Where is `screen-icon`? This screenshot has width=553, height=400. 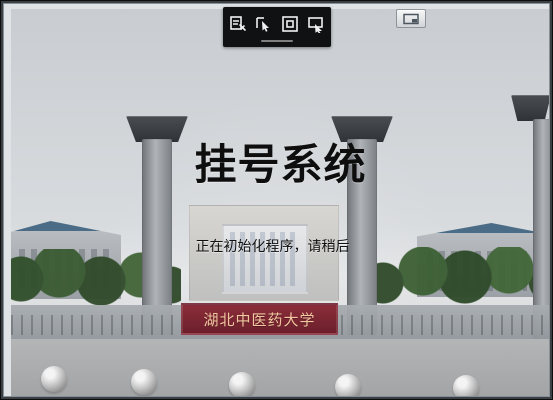 screen-icon is located at coordinates (411, 18).